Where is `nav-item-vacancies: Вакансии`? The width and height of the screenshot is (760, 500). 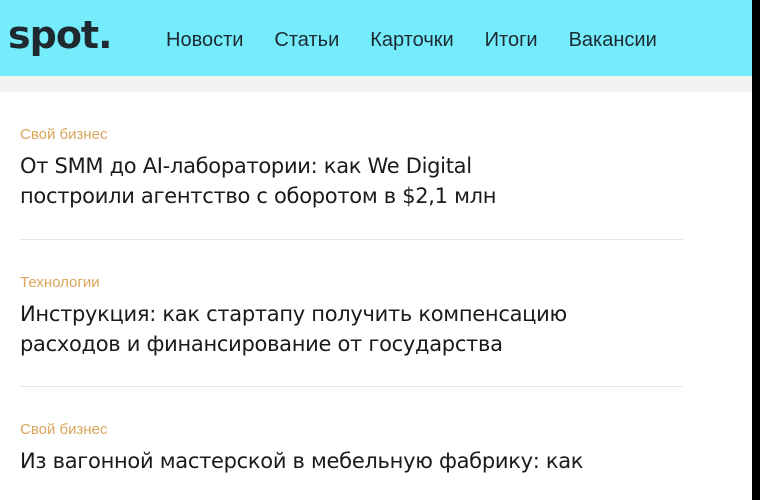
nav-item-vacancies: Вакансии is located at coordinates (613, 40).